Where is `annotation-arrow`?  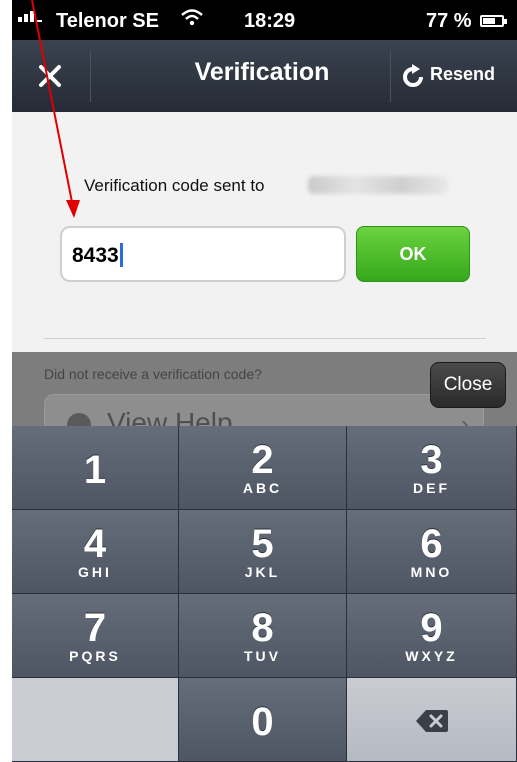
annotation-arrow is located at coordinates (55, 109).